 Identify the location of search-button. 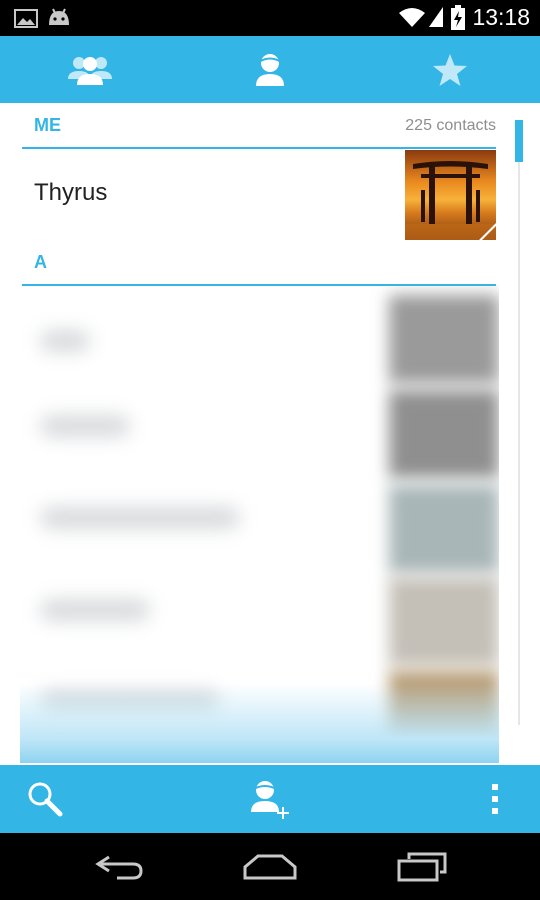
(45, 799).